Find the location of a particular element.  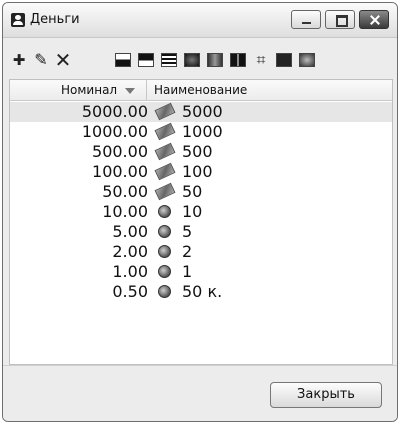

nominal-cell: 1000.00 is located at coordinates (114, 131).